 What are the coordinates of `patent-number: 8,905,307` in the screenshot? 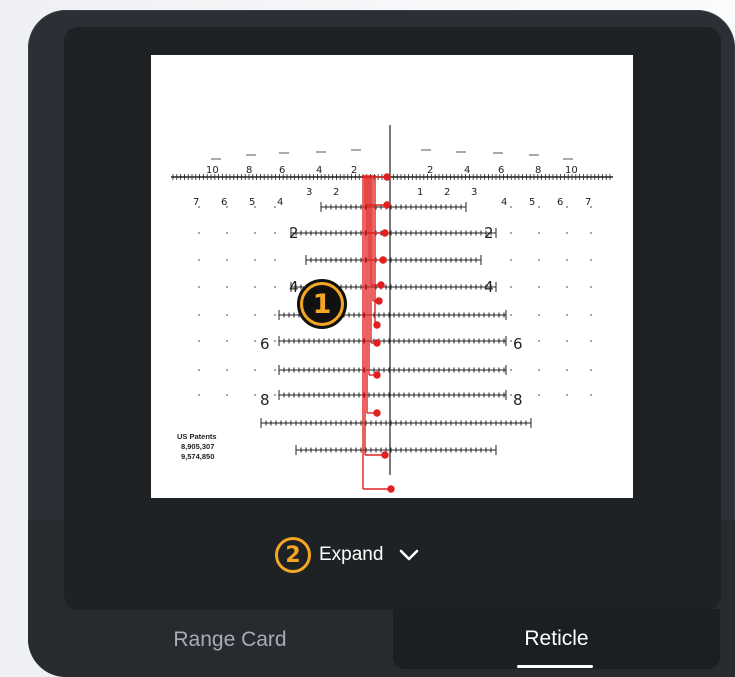 It's located at (197, 446).